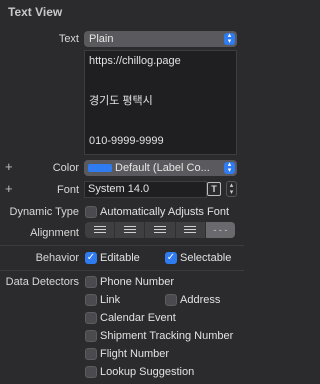  I want to click on phone-number-checkbox, so click(91, 282).